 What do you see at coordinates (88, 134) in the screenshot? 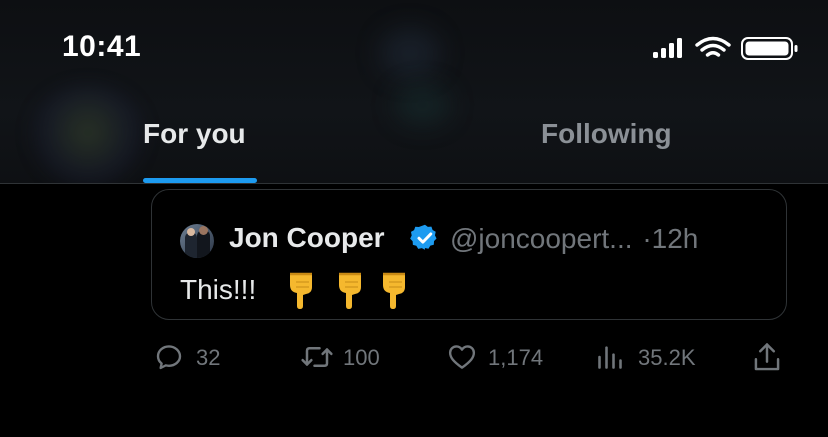
I see `blurred-profile-avatar` at bounding box center [88, 134].